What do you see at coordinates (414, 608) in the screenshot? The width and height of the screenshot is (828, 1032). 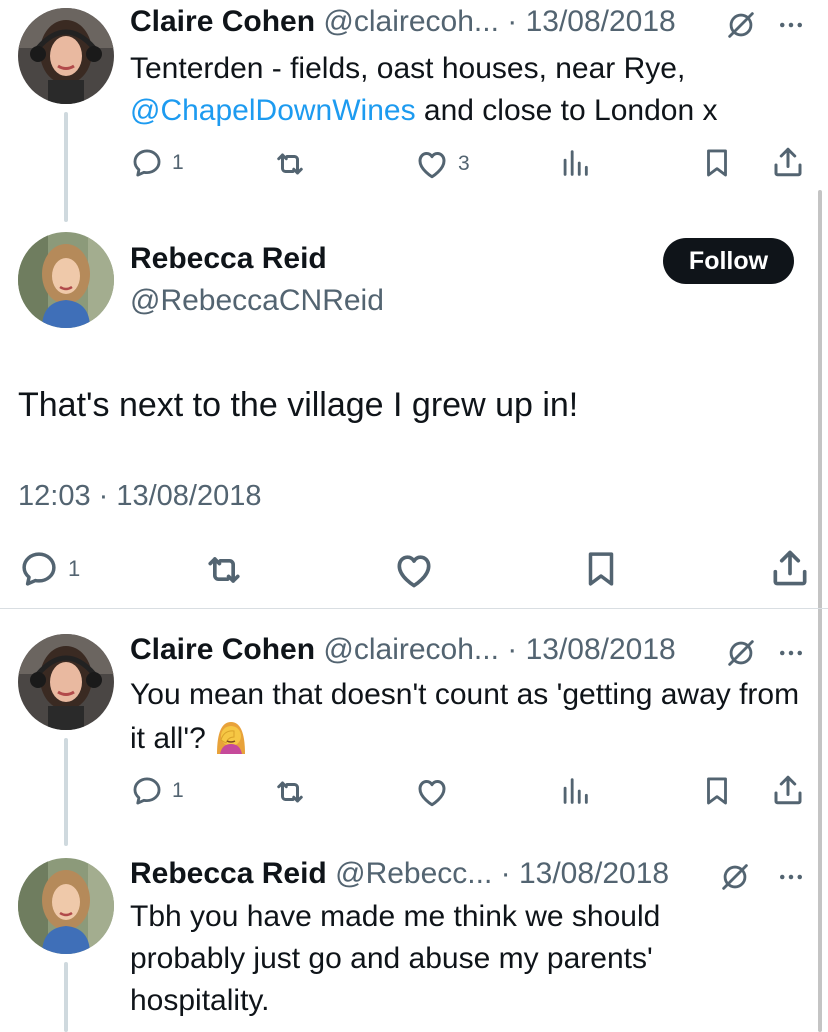 I see `divider` at bounding box center [414, 608].